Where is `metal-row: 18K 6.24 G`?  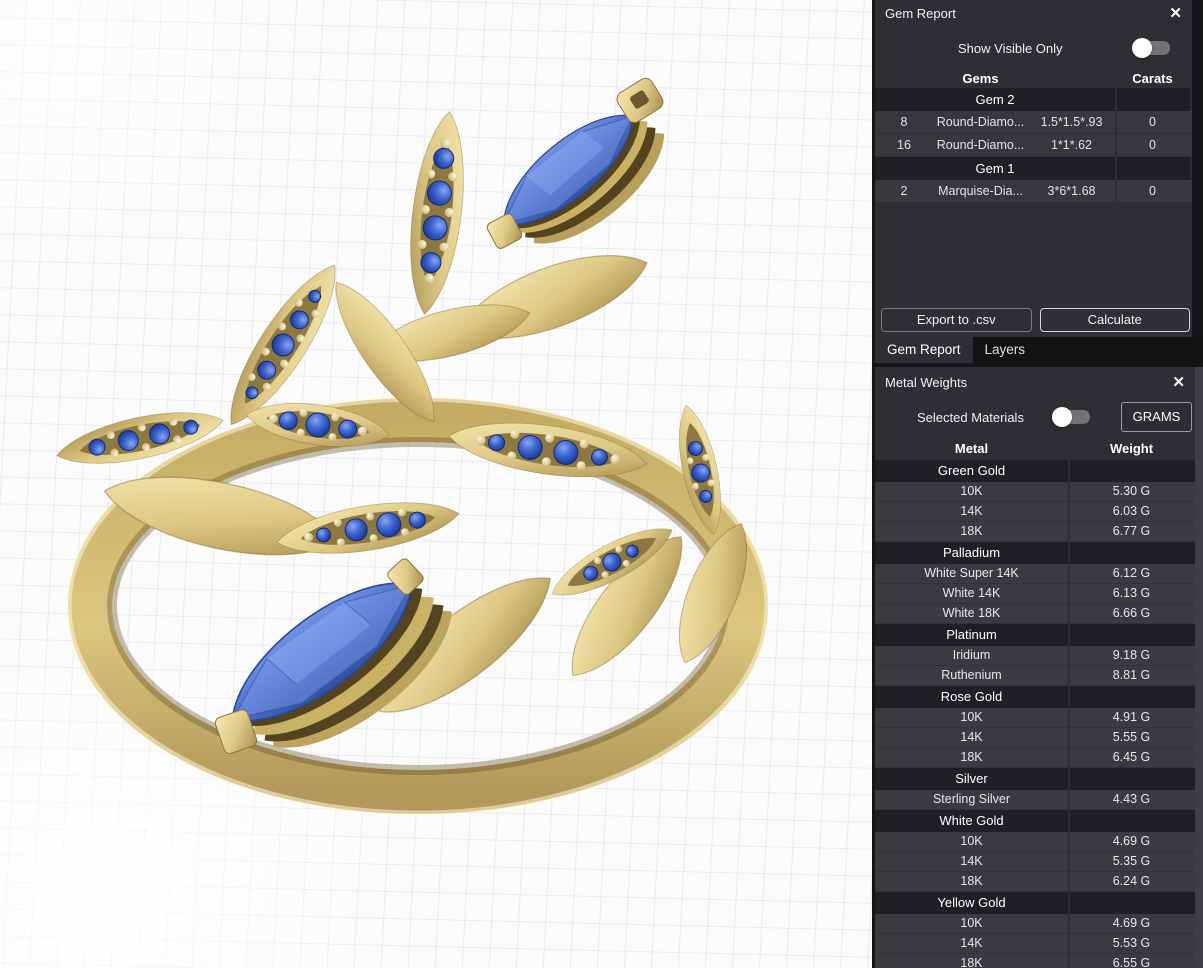
metal-row: 18K 6.24 G is located at coordinates (1035, 882).